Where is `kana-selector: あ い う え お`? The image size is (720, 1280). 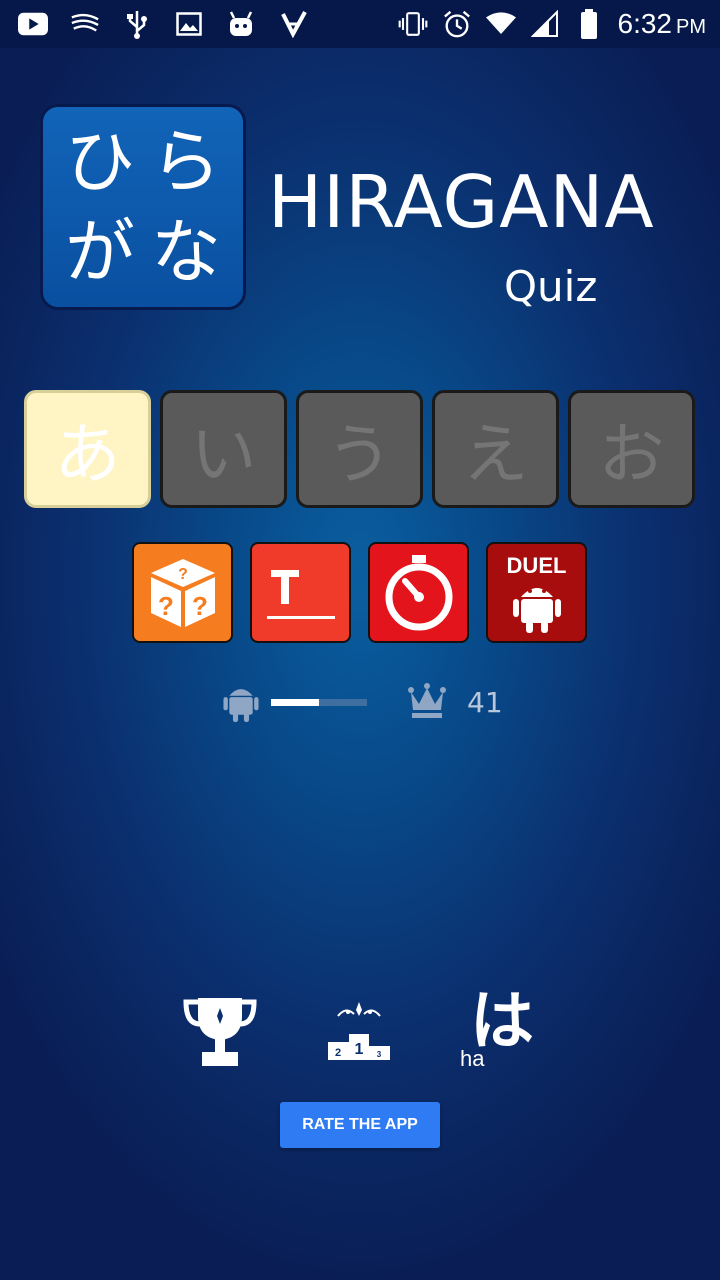 kana-selector: あ い う え お is located at coordinates (359, 449).